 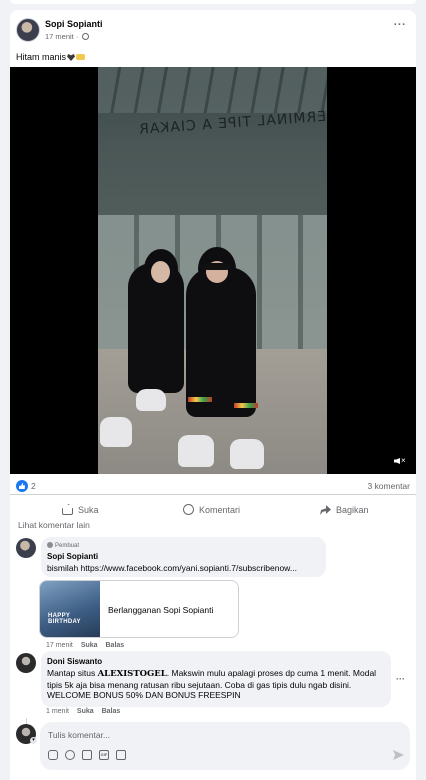 I want to click on author-avatar, so click(x=28, y=30).